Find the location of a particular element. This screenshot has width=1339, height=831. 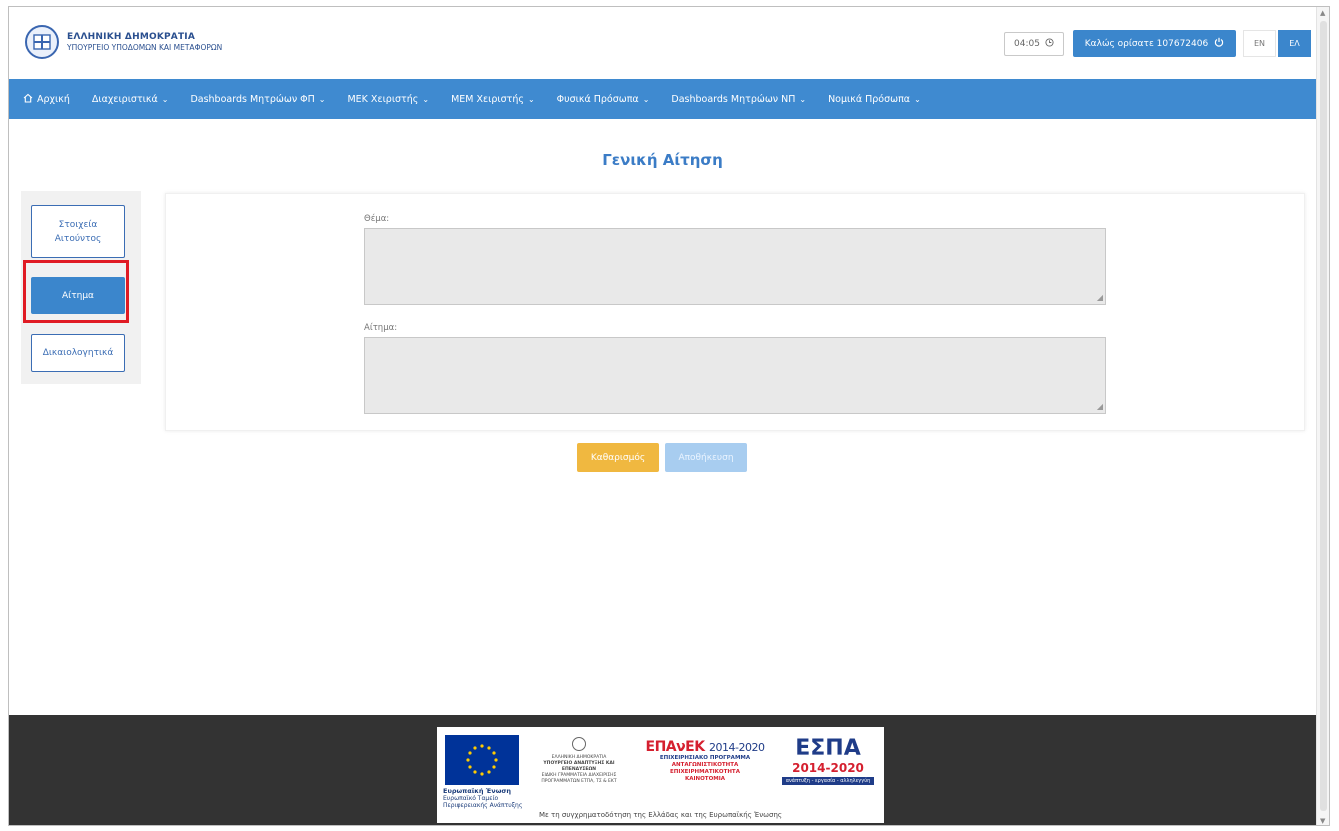

clear-button: Καθαρισμός is located at coordinates (618, 457).